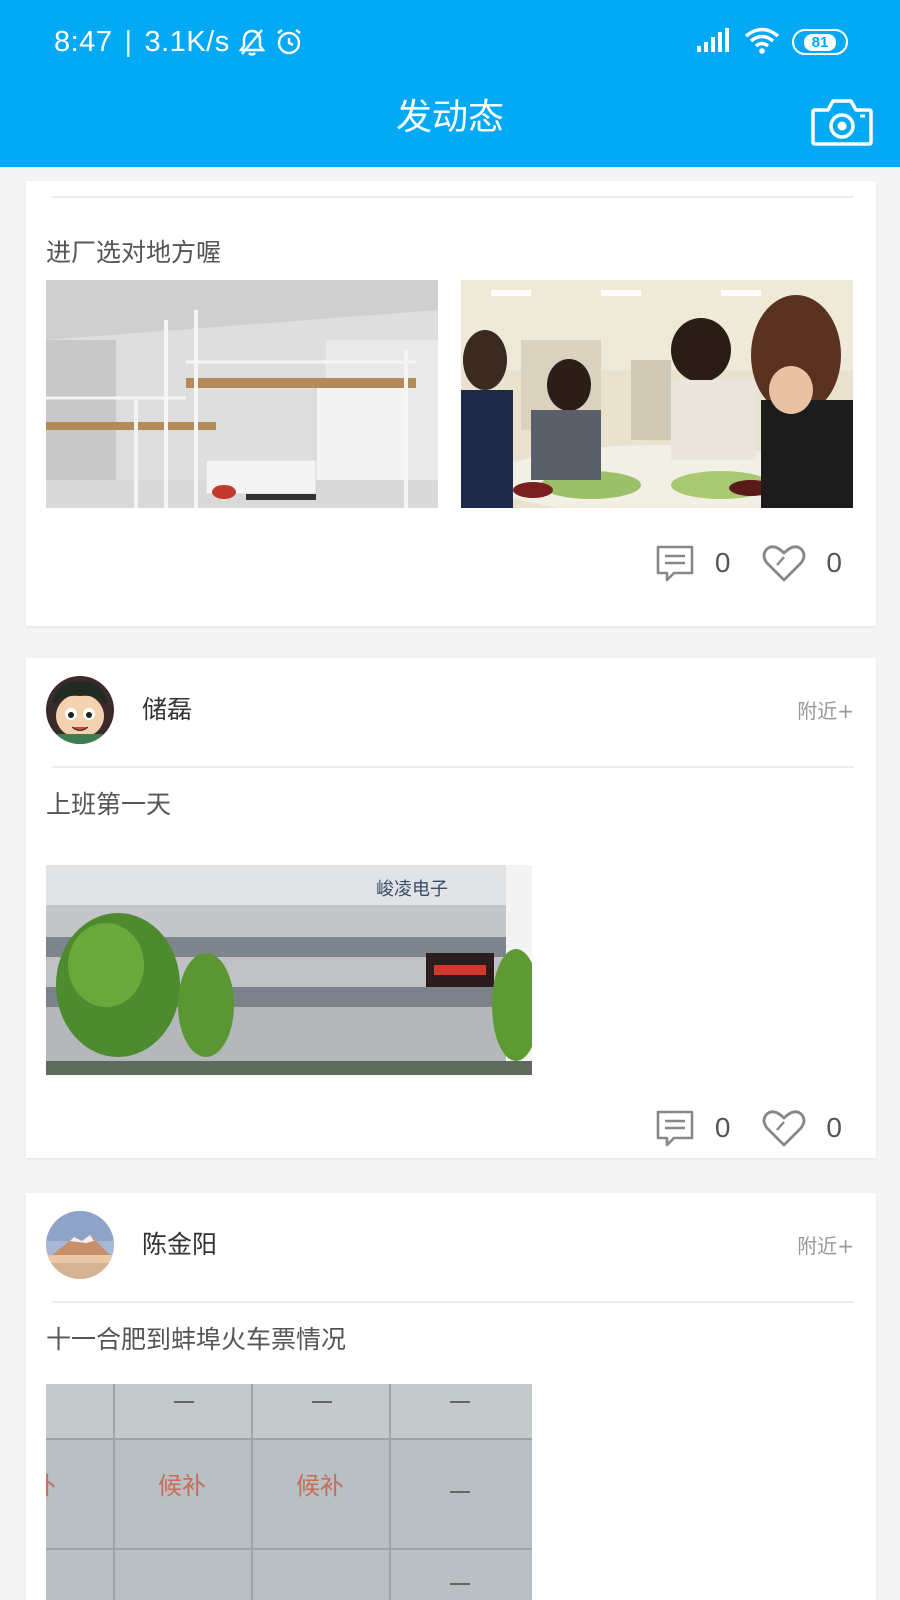 Image resolution: width=900 pixels, height=1600 pixels. I want to click on status-network-speed: 3.1K/s, so click(187, 41).